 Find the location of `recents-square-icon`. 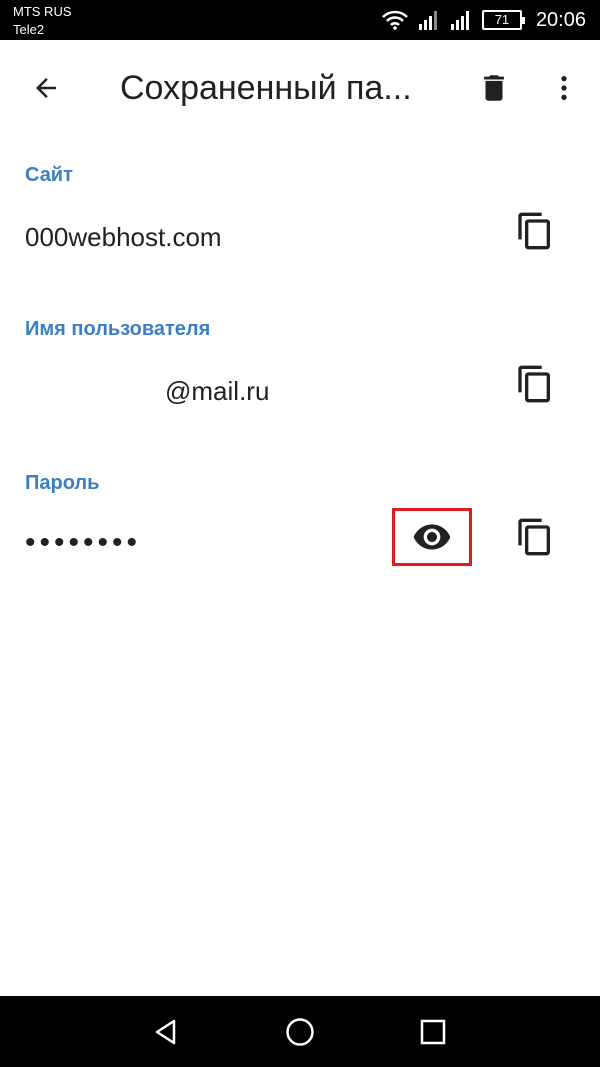

recents-square-icon is located at coordinates (433, 1032).